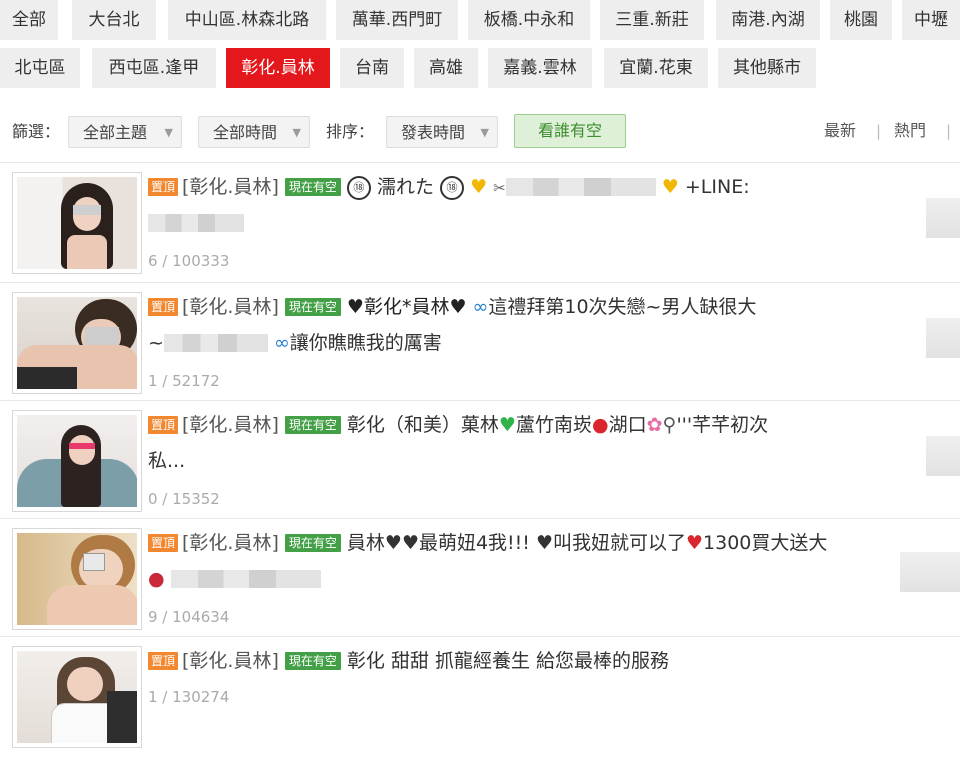 The height and width of the screenshot is (760, 960). What do you see at coordinates (350, 131) in the screenshot?
I see `sort-label: 排序：` at bounding box center [350, 131].